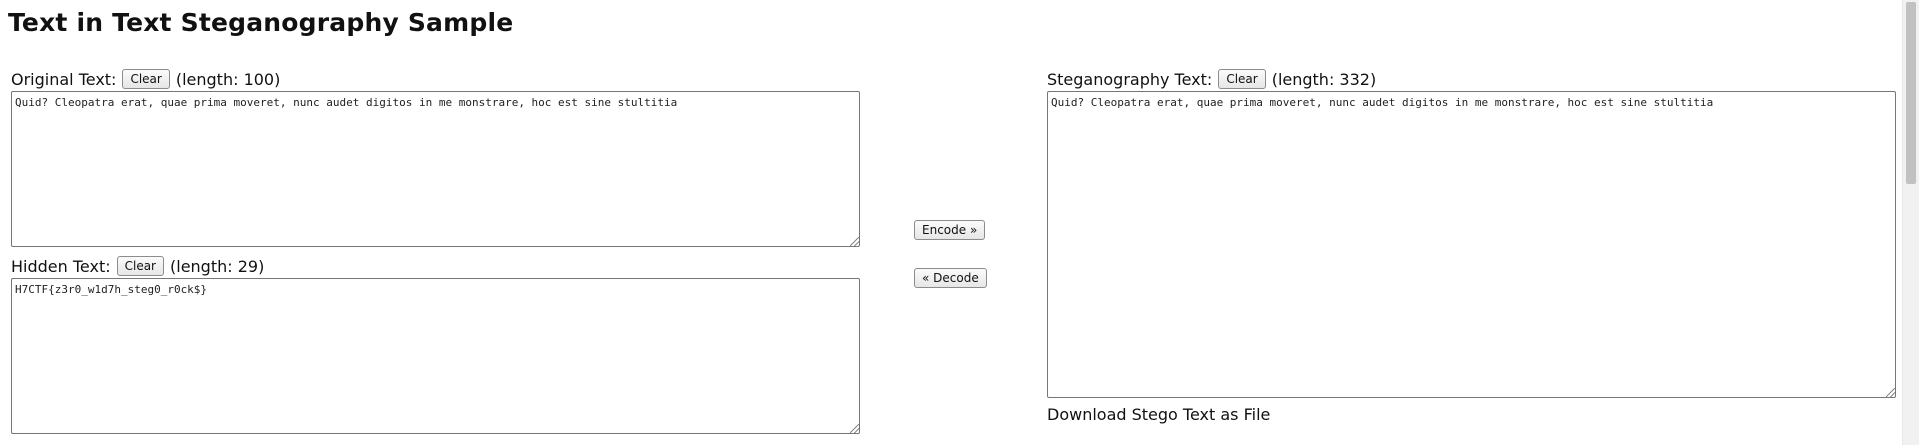 Image resolution: width=1919 pixels, height=445 pixels. Describe the element at coordinates (261, 22) in the screenshot. I see `page-title: Text in Text Steganography Sample` at that location.